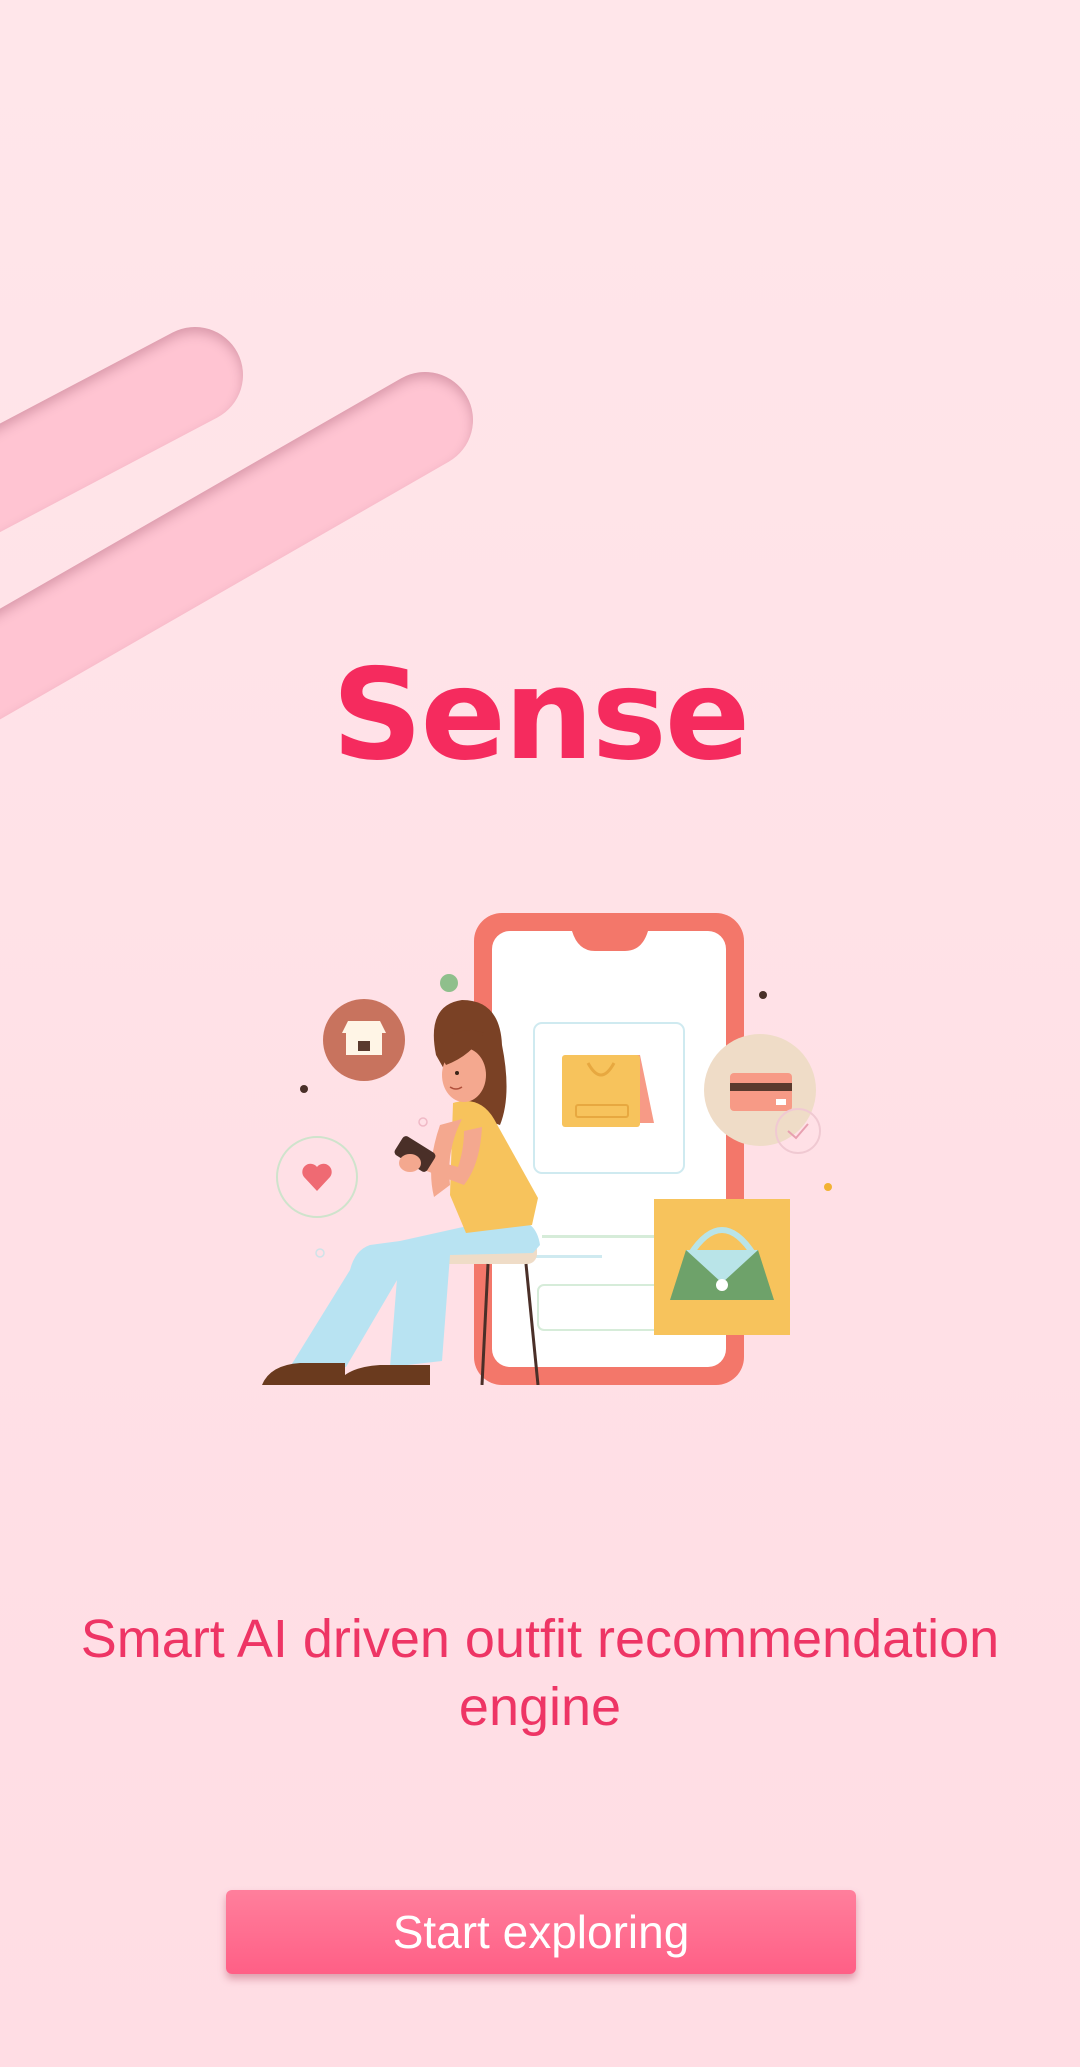 The width and height of the screenshot is (1080, 2067). What do you see at coordinates (121, 430) in the screenshot?
I see `stripe-upper` at bounding box center [121, 430].